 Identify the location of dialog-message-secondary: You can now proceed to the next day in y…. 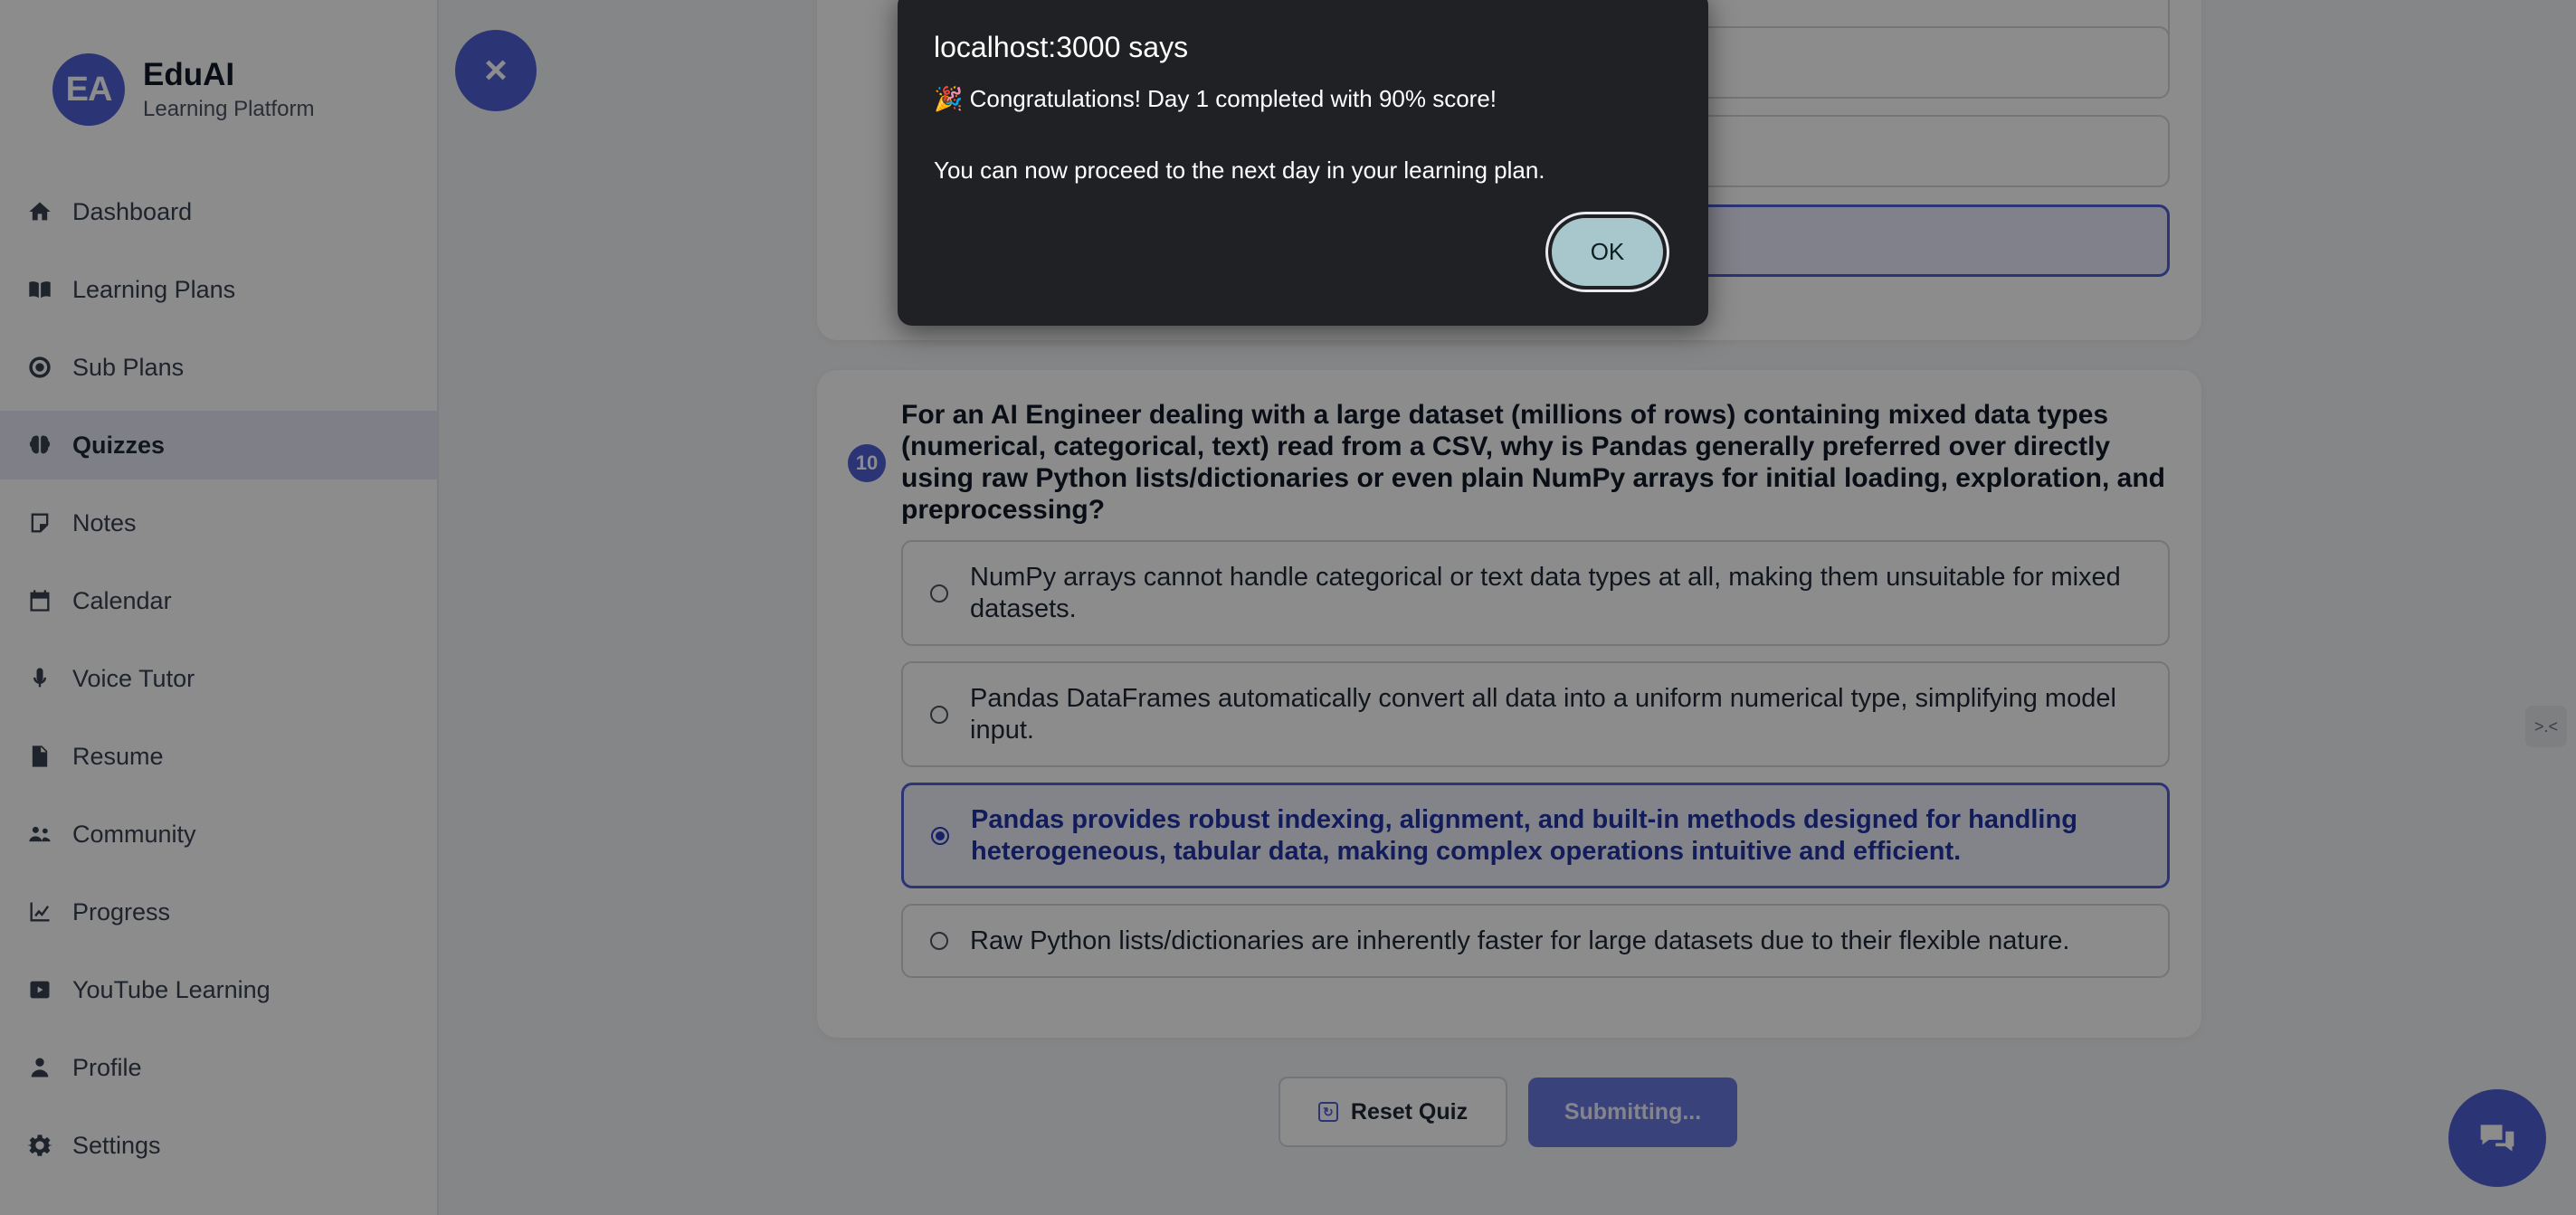
(1240, 171).